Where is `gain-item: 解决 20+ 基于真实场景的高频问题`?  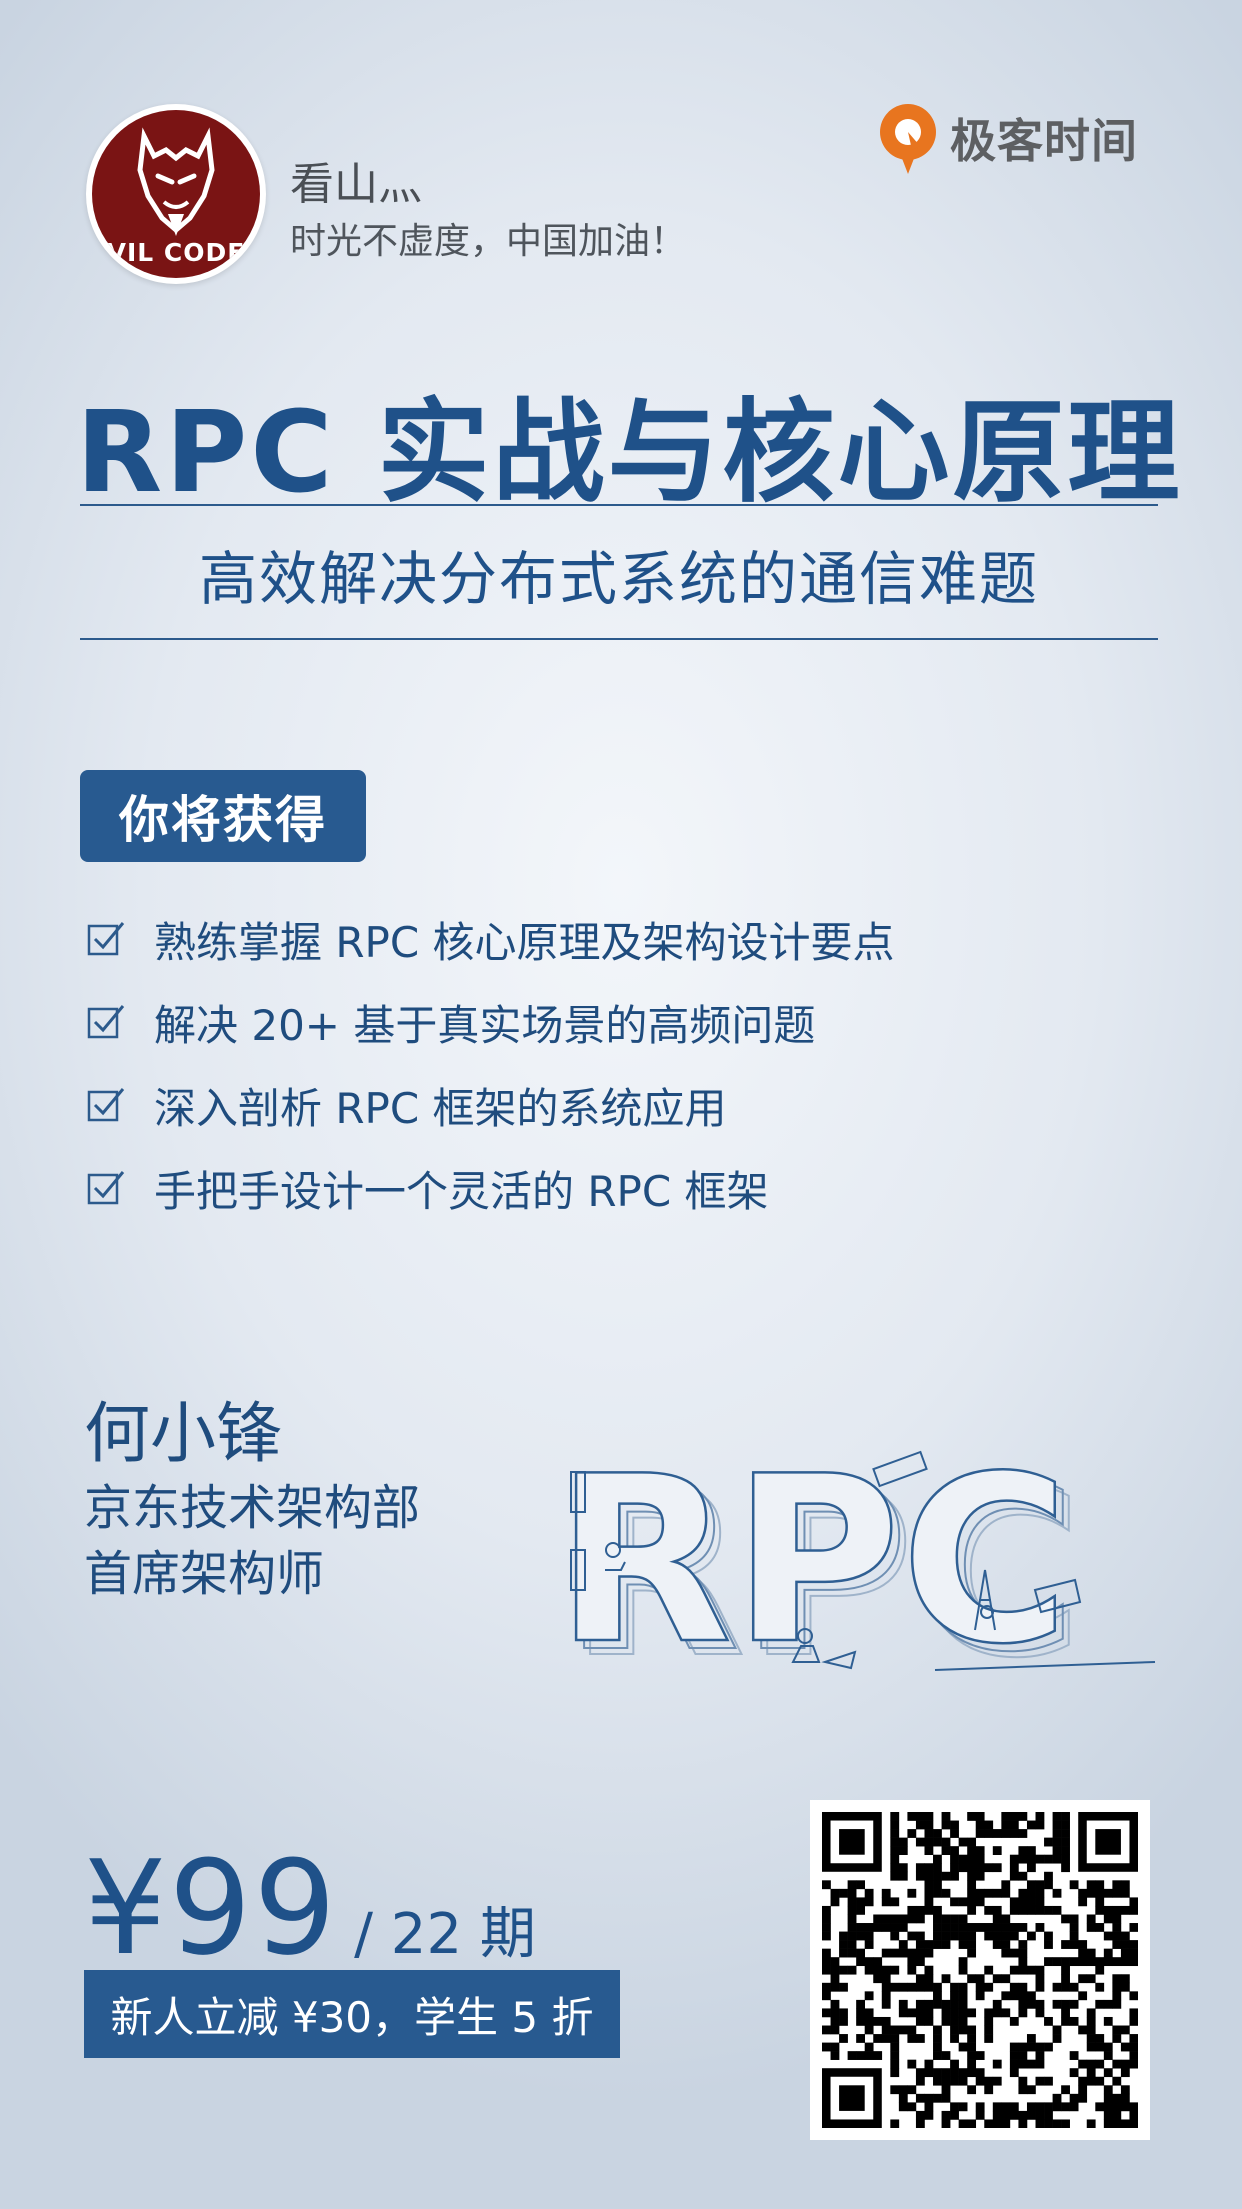
gain-item: 解决 20+ 基于真实场景的高频问题 is located at coordinates (450, 1022).